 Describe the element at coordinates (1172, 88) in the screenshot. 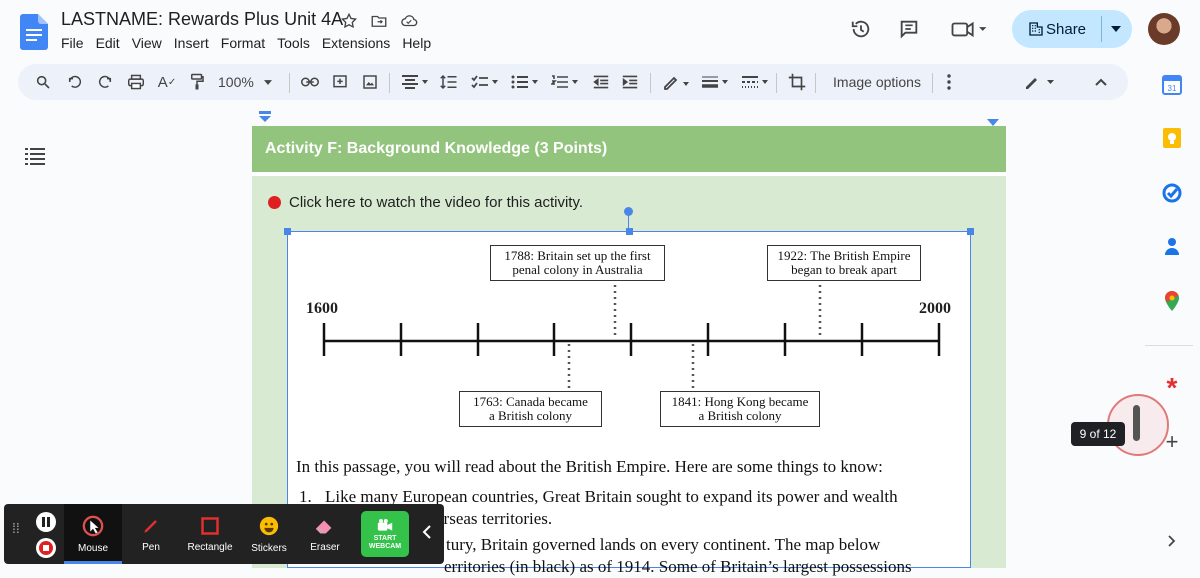

I see `svg-text: 31` at that location.